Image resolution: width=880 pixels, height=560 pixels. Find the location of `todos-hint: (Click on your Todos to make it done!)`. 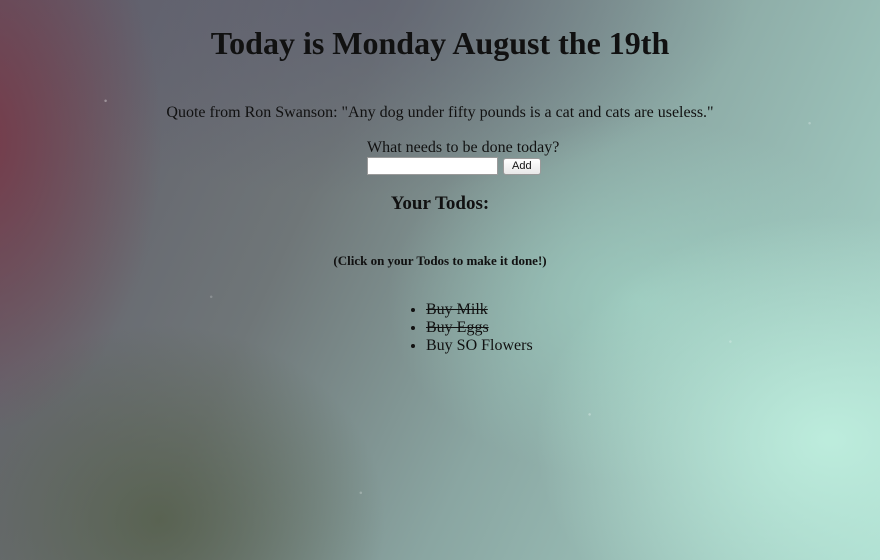

todos-hint: (Click on your Todos to make it done!) is located at coordinates (440, 260).